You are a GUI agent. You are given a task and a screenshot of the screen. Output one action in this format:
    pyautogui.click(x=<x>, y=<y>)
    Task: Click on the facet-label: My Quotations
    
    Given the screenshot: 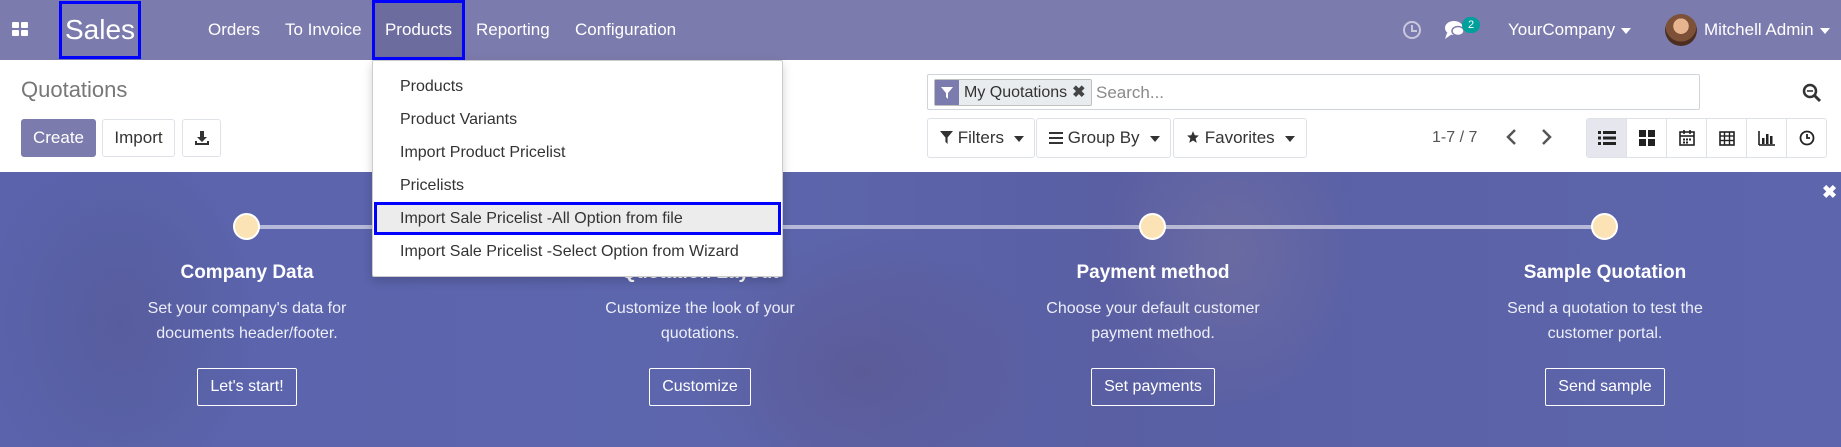 What is the action you would take?
    pyautogui.click(x=1016, y=92)
    